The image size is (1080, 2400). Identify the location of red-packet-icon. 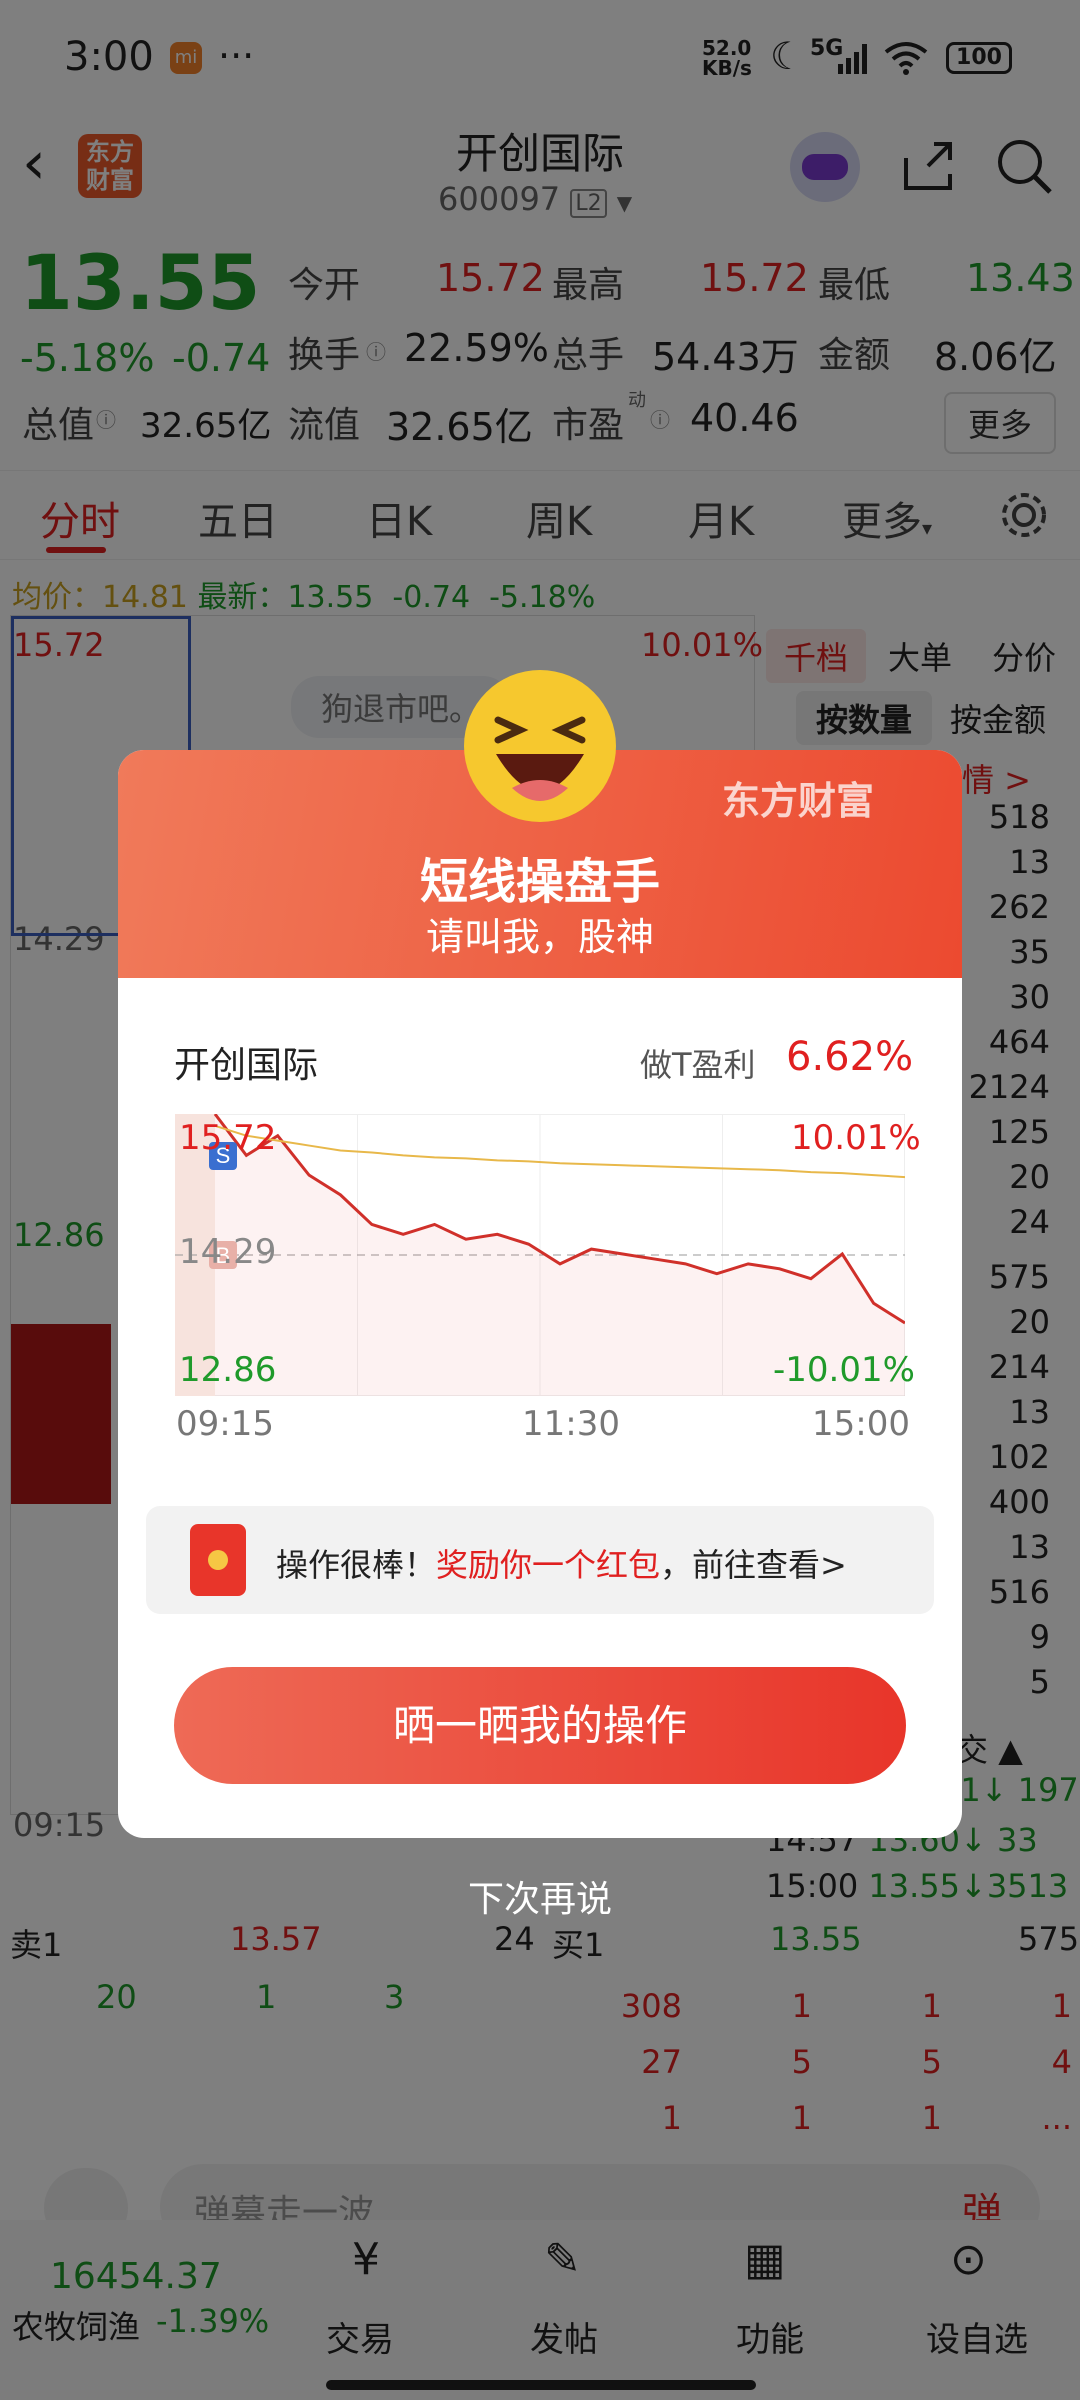
(218, 1560).